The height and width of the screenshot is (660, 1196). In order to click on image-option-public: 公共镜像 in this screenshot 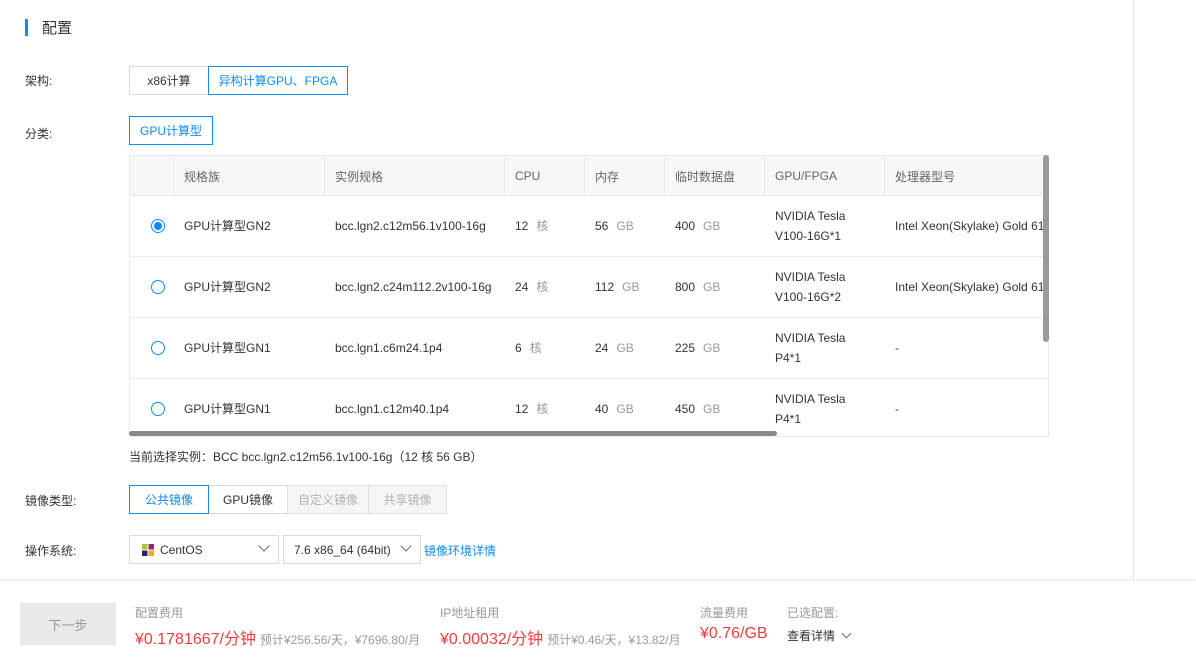, I will do `click(169, 499)`.